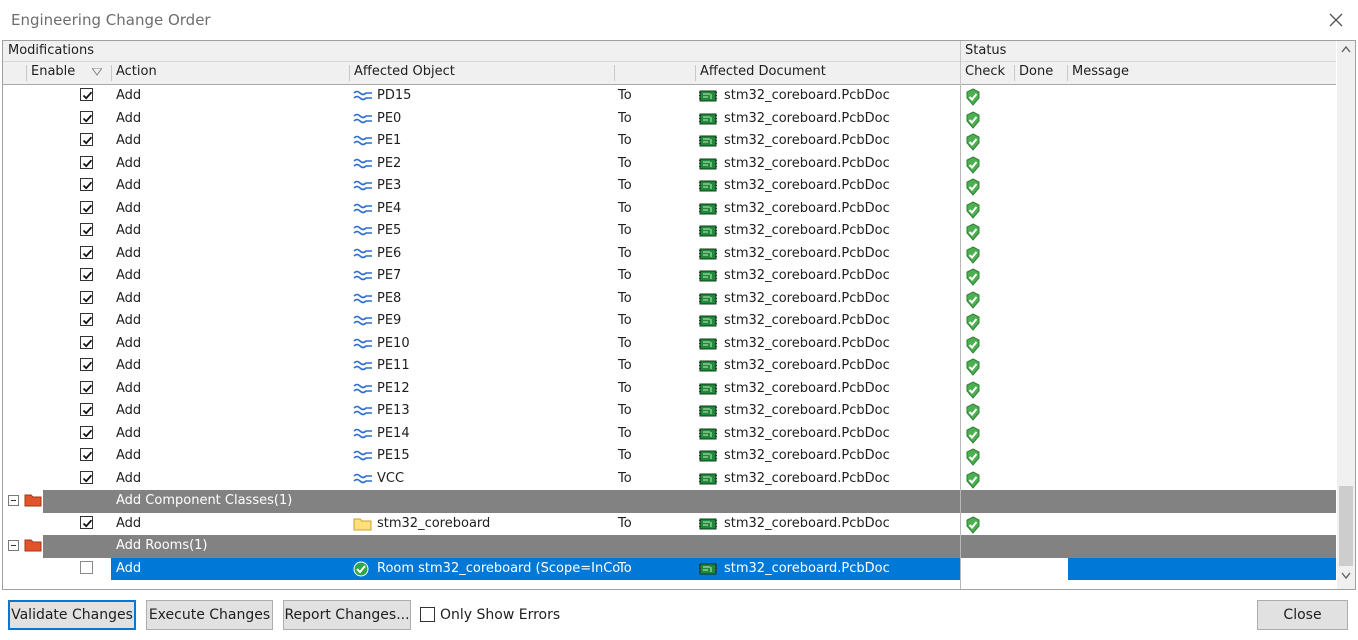 This screenshot has height=640, width=1358. What do you see at coordinates (669, 186) in the screenshot?
I see `change-row: Add PE3 To stm32_coreboard.PcbDoc` at bounding box center [669, 186].